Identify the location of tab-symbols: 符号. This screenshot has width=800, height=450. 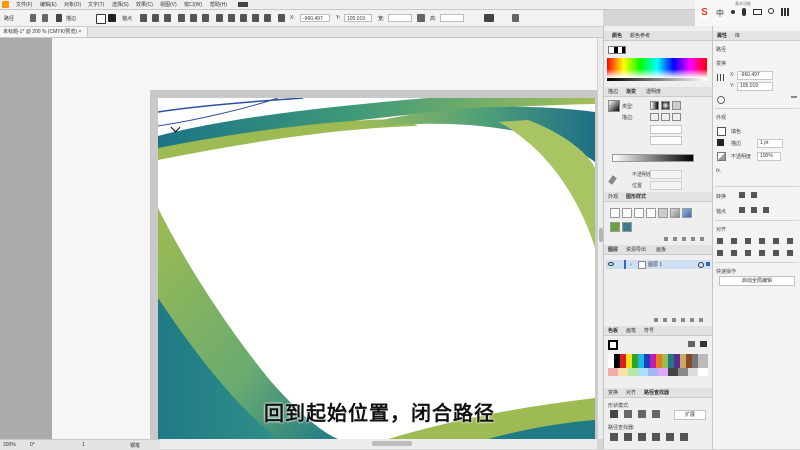
(649, 330).